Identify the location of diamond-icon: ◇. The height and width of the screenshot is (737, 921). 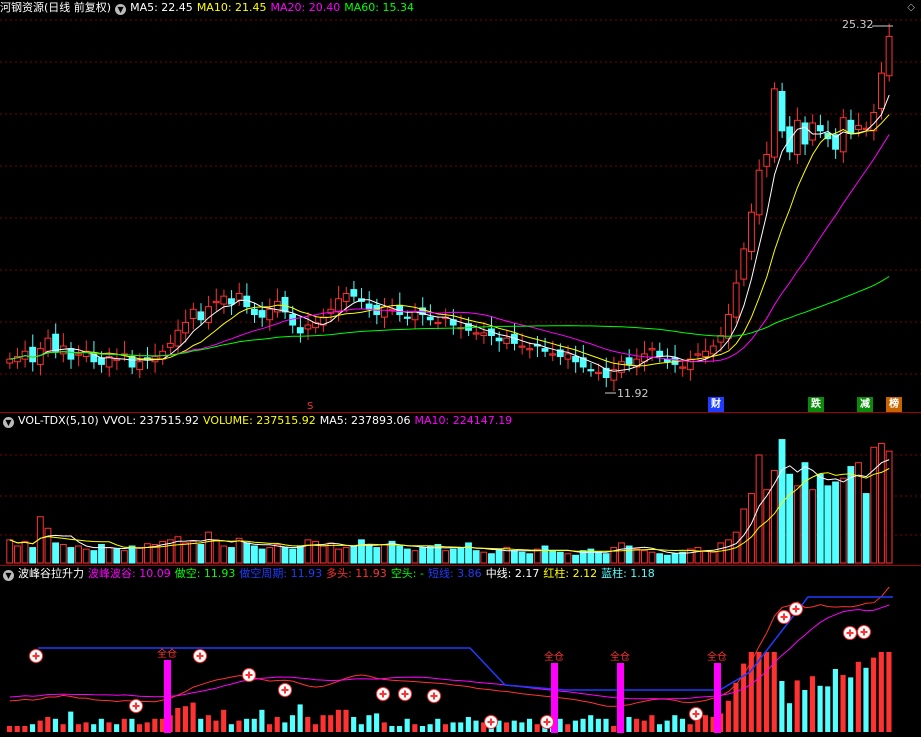
(911, 7).